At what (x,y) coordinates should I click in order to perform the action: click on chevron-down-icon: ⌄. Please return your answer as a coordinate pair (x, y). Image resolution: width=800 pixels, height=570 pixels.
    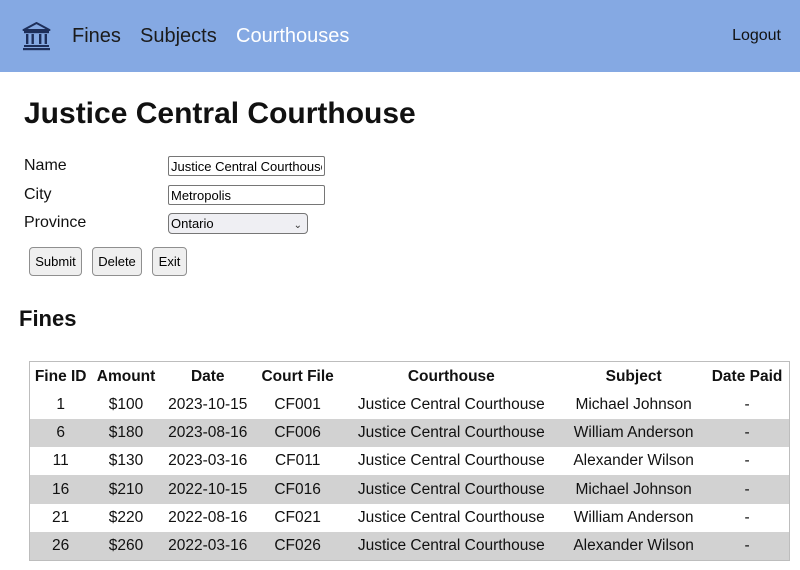
    Looking at the image, I should click on (297, 225).